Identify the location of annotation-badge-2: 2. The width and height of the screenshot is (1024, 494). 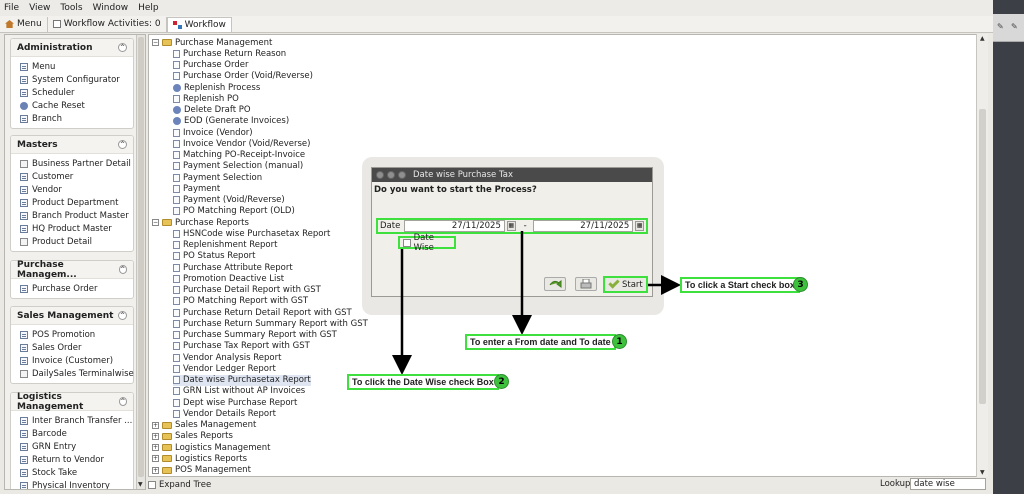
(501, 381).